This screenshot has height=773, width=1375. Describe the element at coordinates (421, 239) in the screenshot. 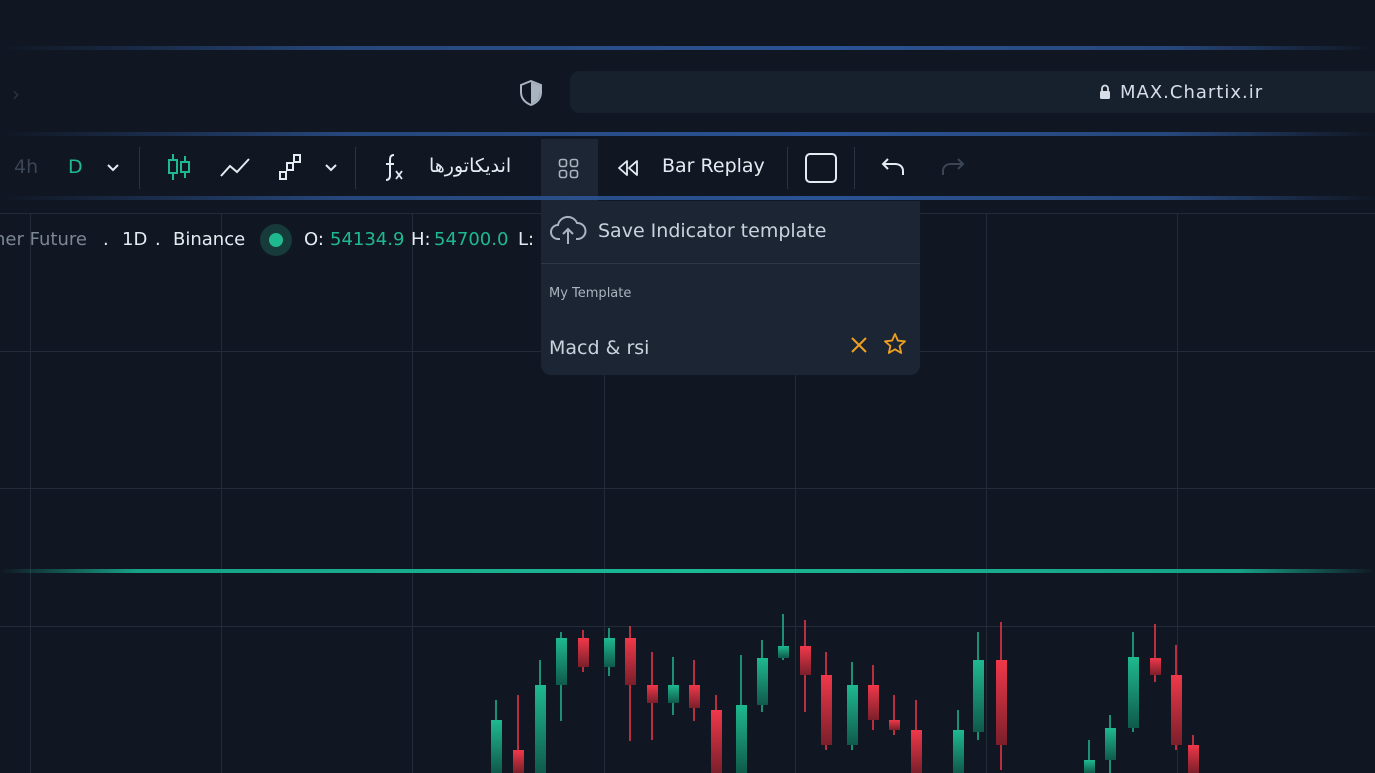

I see `high-label: H:` at that location.